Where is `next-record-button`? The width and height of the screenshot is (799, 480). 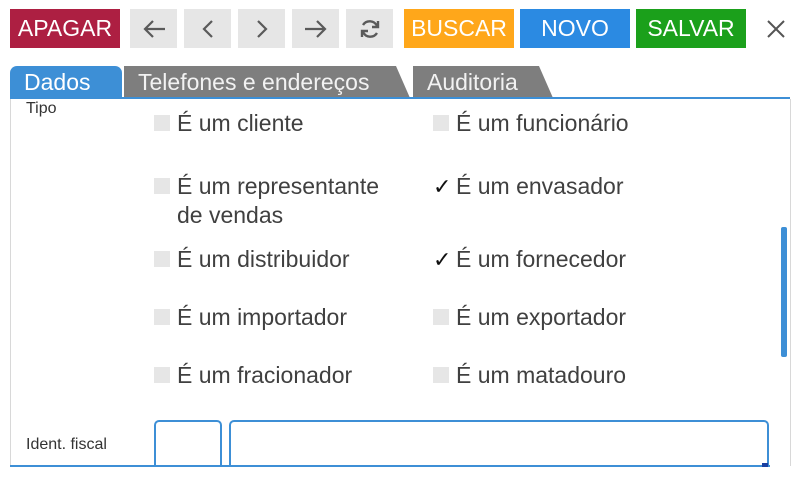
next-record-button is located at coordinates (261, 28).